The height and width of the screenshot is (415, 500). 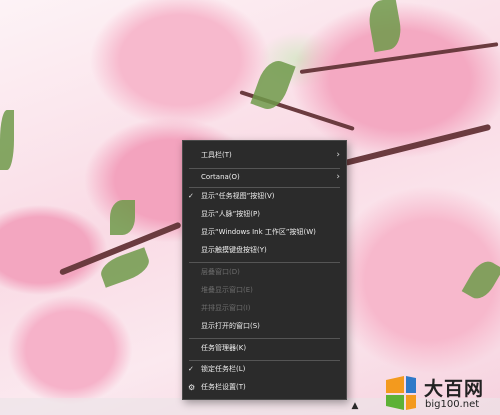 What do you see at coordinates (264, 369) in the screenshot?
I see `menu-item-lock-taskbar: ✓ 锁定任务栏(L)` at bounding box center [264, 369].